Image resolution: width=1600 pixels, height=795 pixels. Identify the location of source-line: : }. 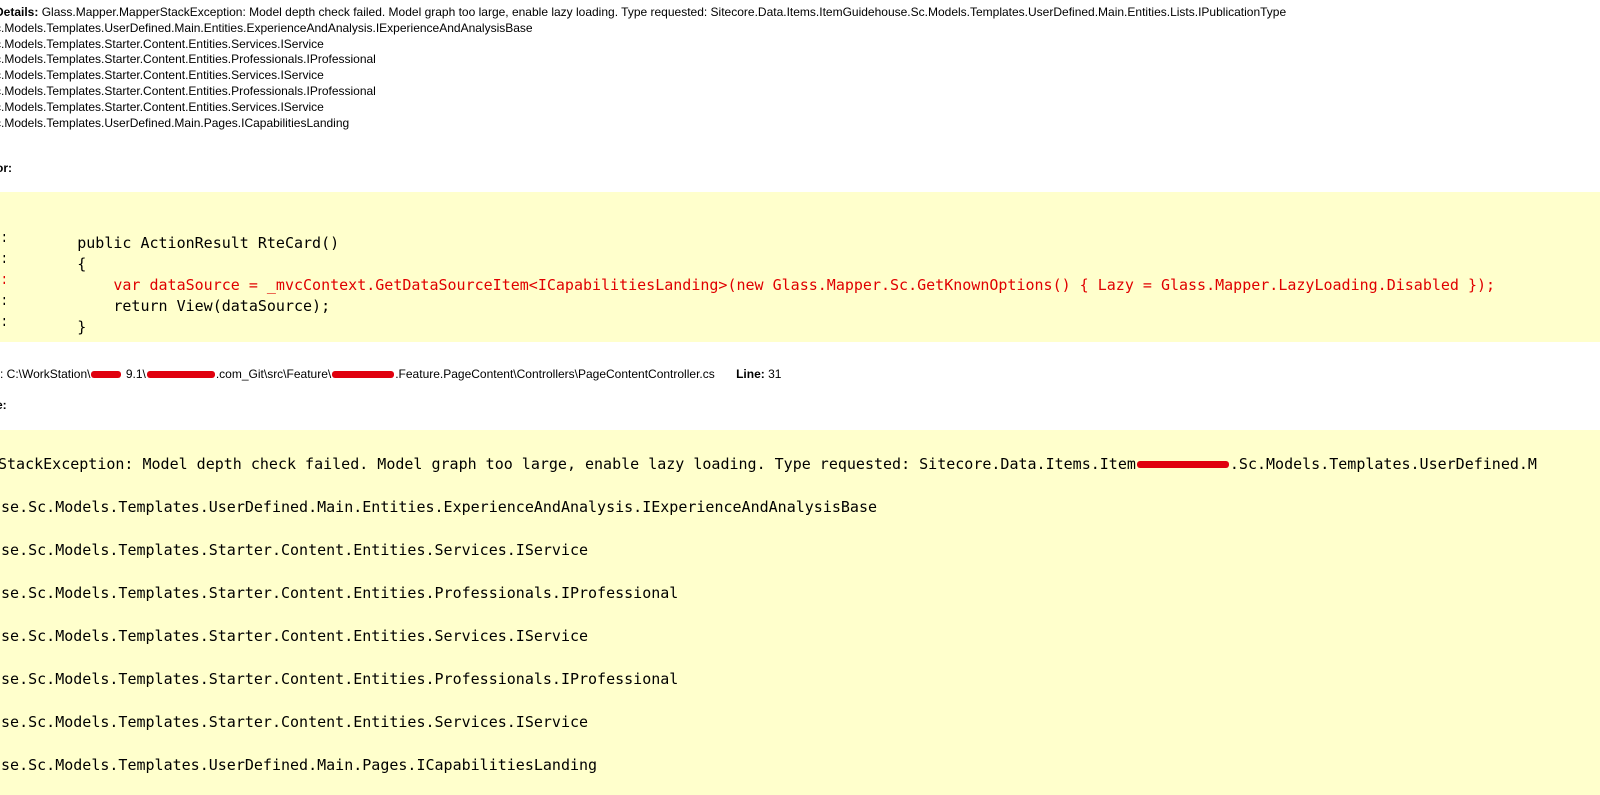
(43, 324).